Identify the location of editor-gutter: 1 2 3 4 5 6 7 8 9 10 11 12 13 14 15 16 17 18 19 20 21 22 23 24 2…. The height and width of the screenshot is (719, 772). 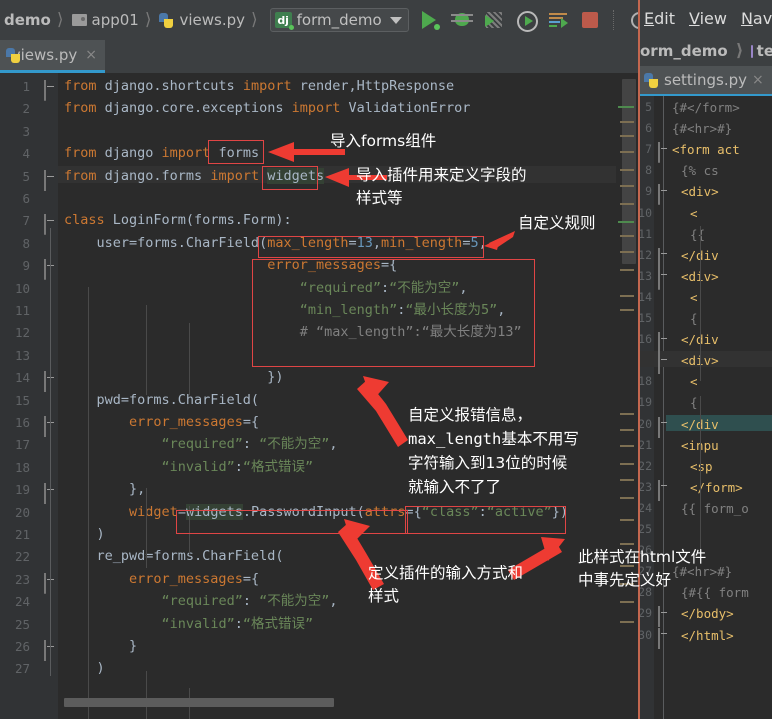
(29, 396).